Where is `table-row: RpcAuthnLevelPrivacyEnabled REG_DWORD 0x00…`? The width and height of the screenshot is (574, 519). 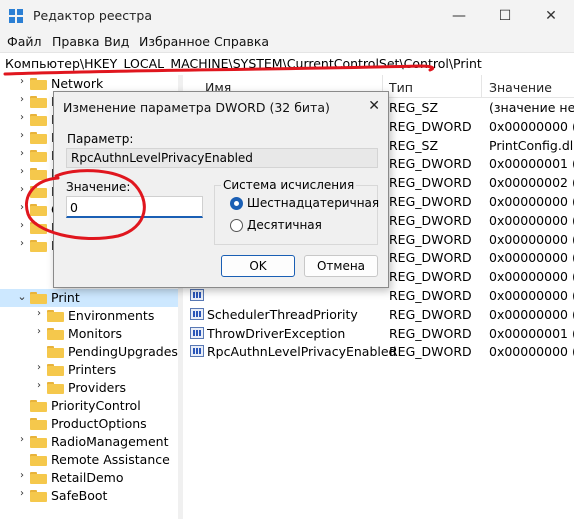 table-row: RpcAuthnLevelPrivacyEnabled REG_DWORD 0x00… is located at coordinates (378, 351).